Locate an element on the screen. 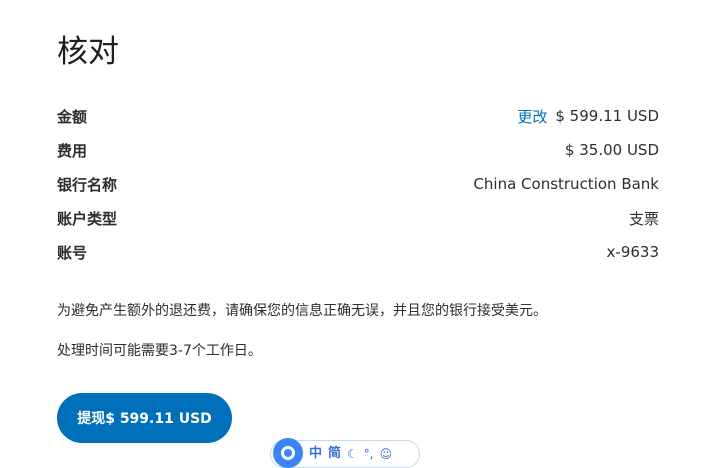  bank-name-value: China Construction Bank is located at coordinates (566, 184).